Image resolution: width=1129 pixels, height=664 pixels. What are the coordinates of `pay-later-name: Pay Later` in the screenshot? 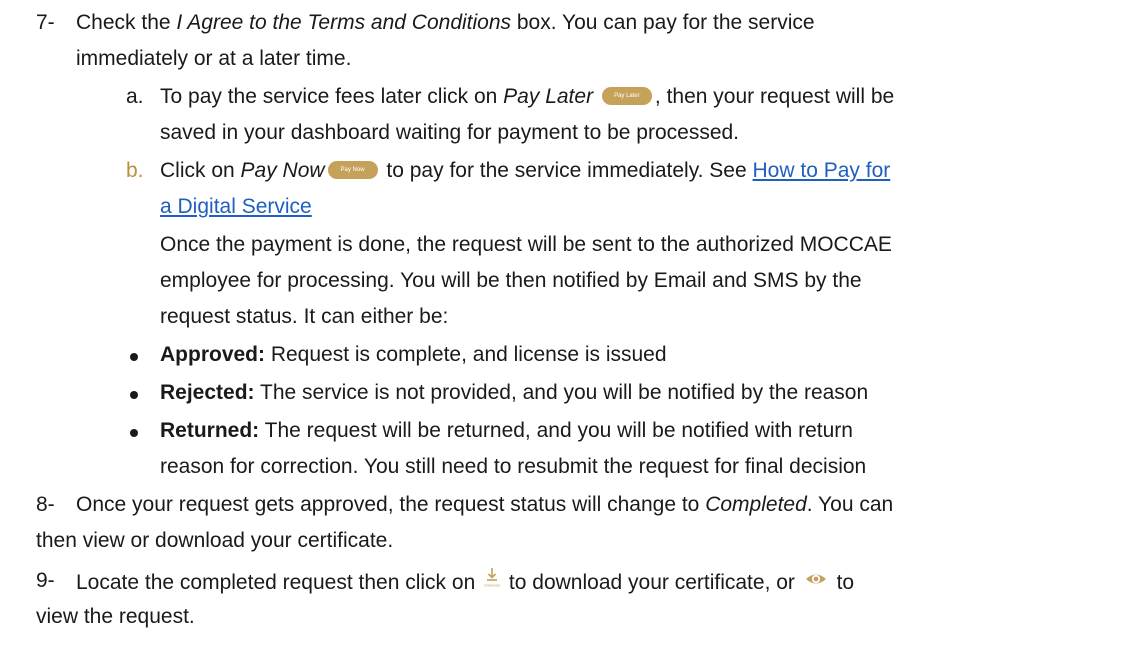 It's located at (548, 96).